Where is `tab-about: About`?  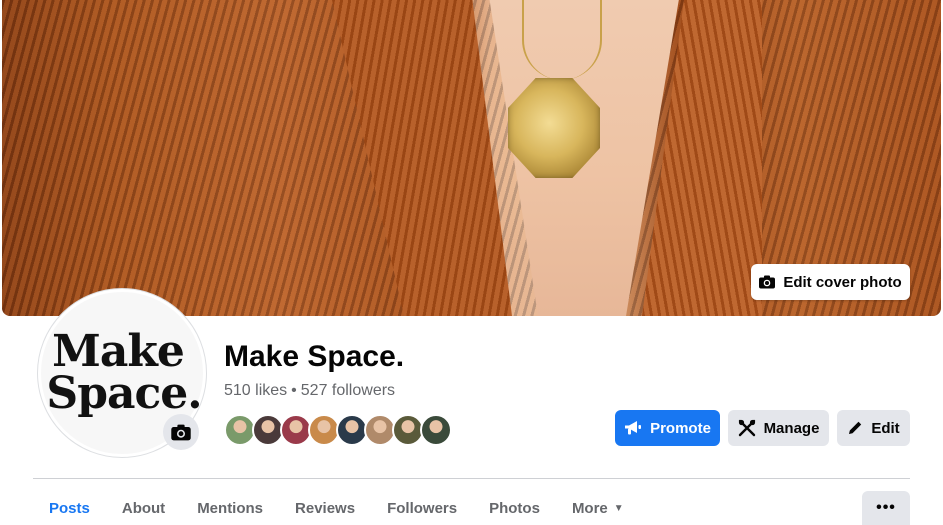
tab-about: About is located at coordinates (143, 508).